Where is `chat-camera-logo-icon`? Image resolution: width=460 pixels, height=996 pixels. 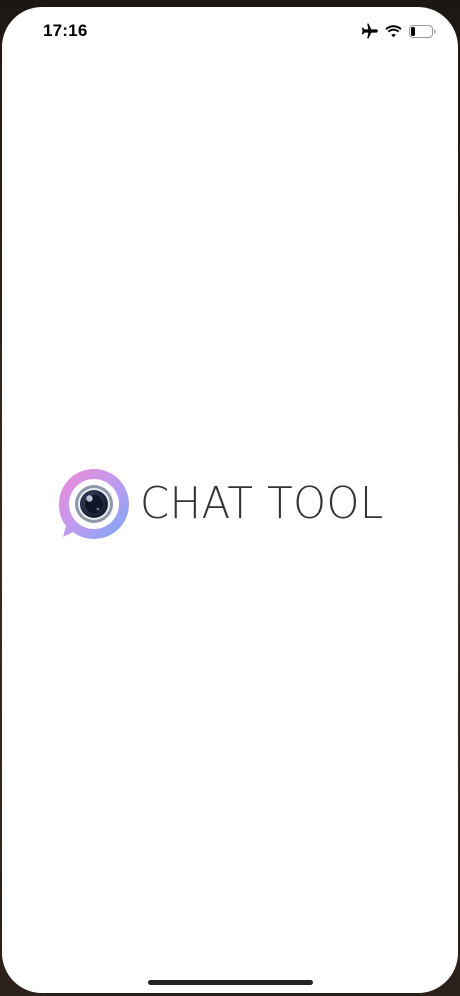
chat-camera-logo-icon is located at coordinates (94, 504).